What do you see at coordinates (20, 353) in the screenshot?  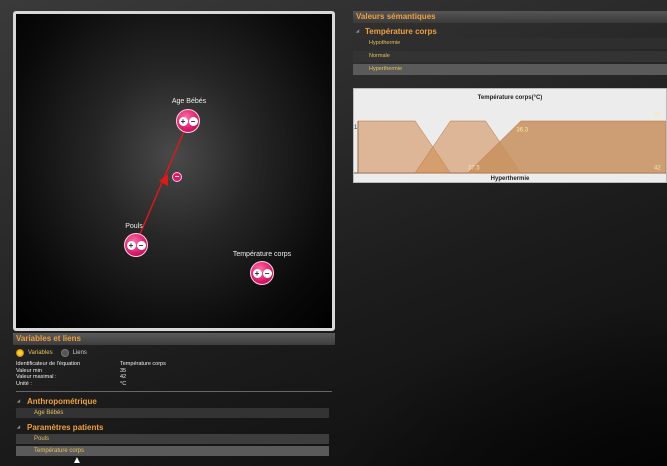 I see `variables-radio` at bounding box center [20, 353].